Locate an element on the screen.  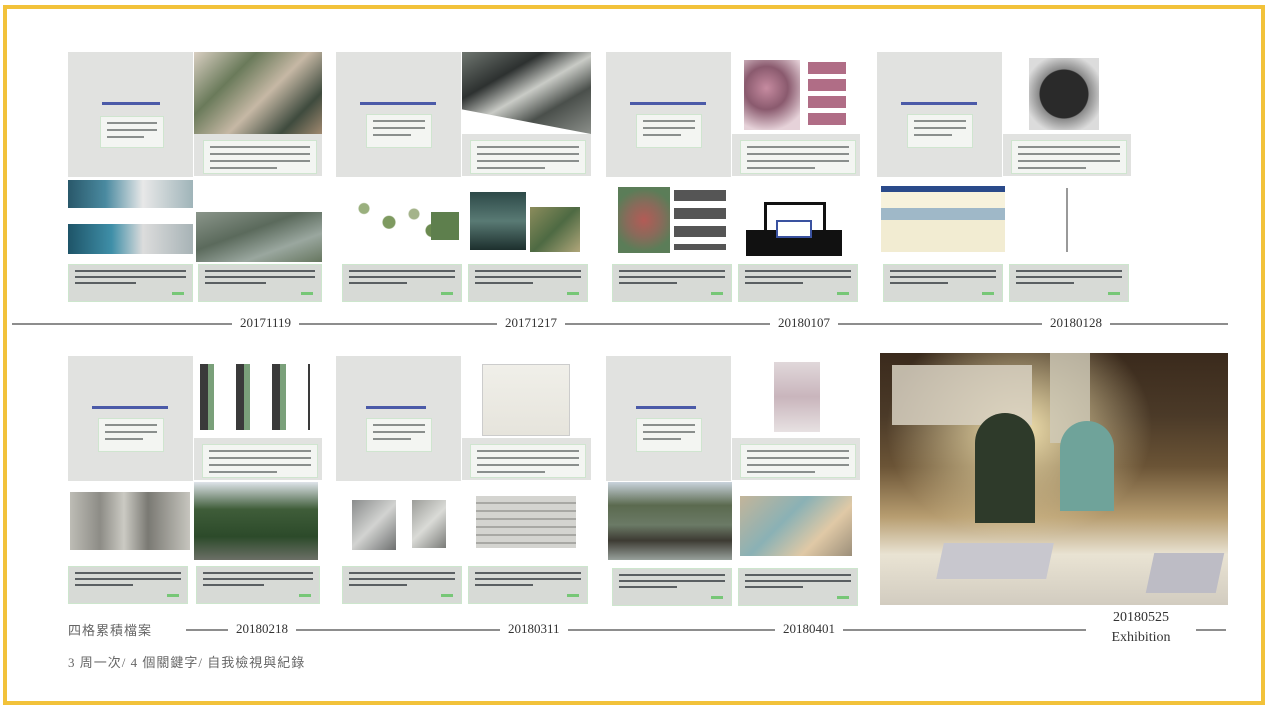
photo-document-table is located at coordinates (526, 522).